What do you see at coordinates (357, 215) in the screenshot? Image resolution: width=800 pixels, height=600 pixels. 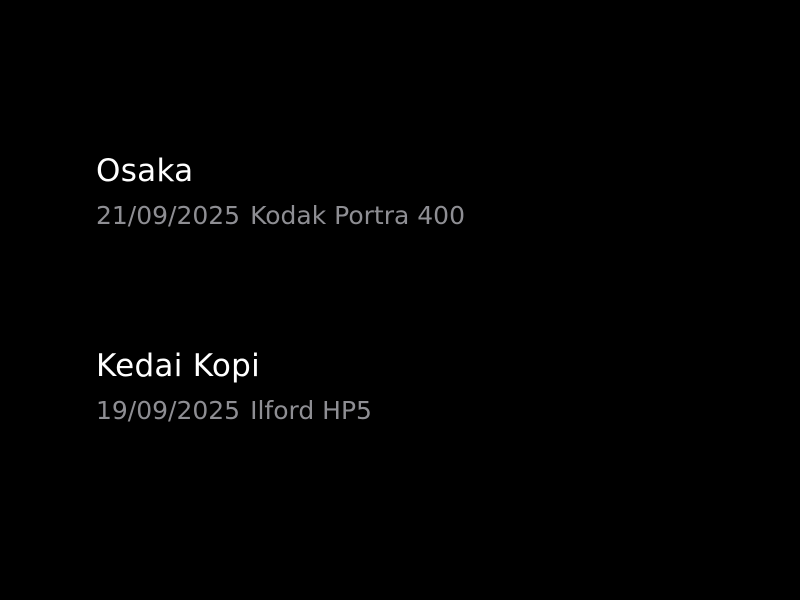 I see `roll-film-stock: Kodak Portra 400` at bounding box center [357, 215].